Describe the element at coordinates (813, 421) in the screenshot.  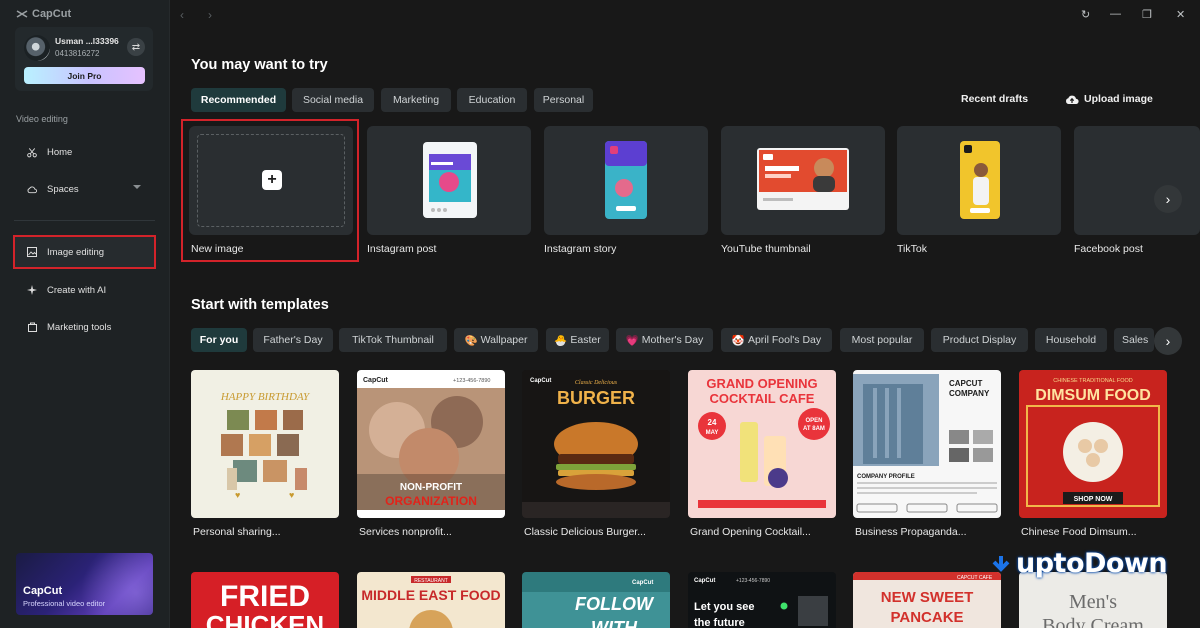
I see `svg-text: OPEN` at that location.